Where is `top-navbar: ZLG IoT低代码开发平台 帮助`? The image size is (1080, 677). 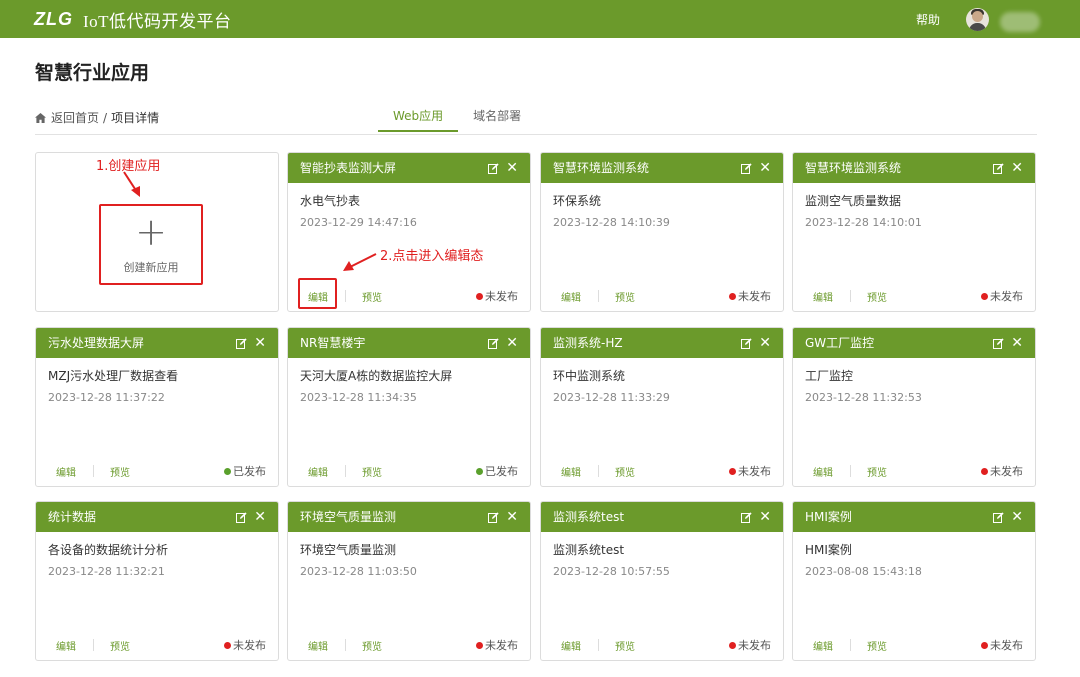 top-navbar: ZLG IoT低代码开发平台 帮助 is located at coordinates (540, 19).